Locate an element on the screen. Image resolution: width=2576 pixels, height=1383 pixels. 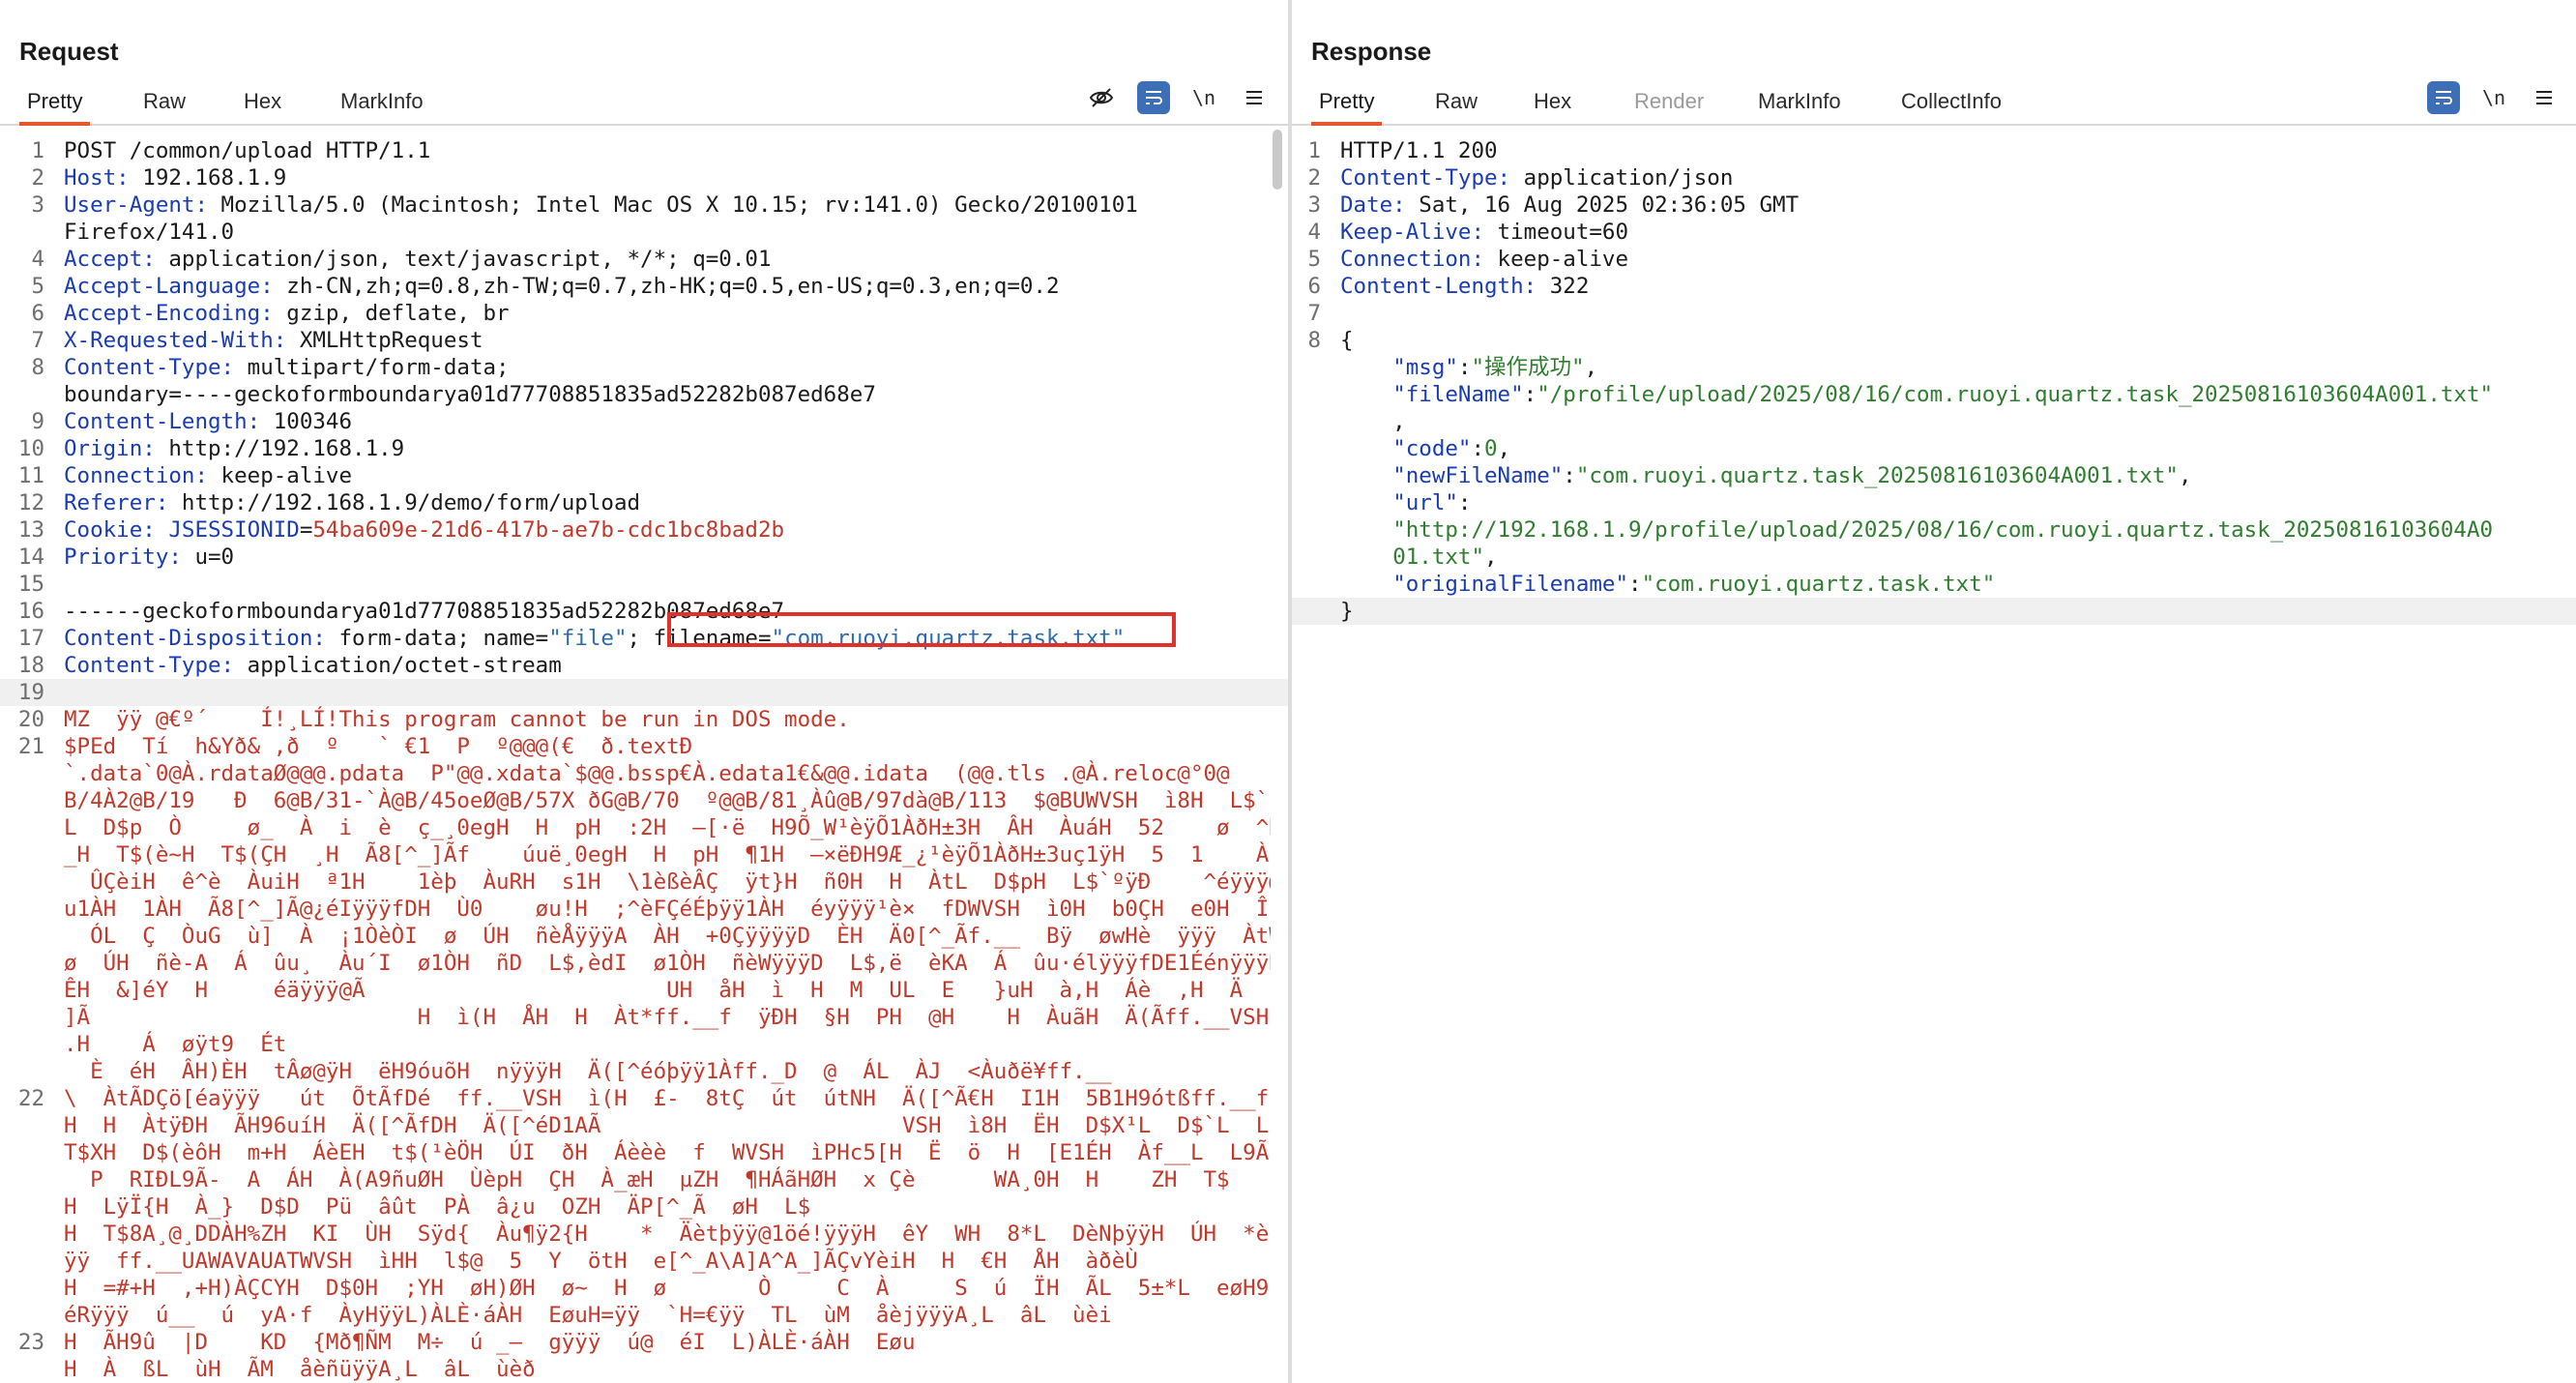
code-token: Content-Type: is located at coordinates (1425, 178).